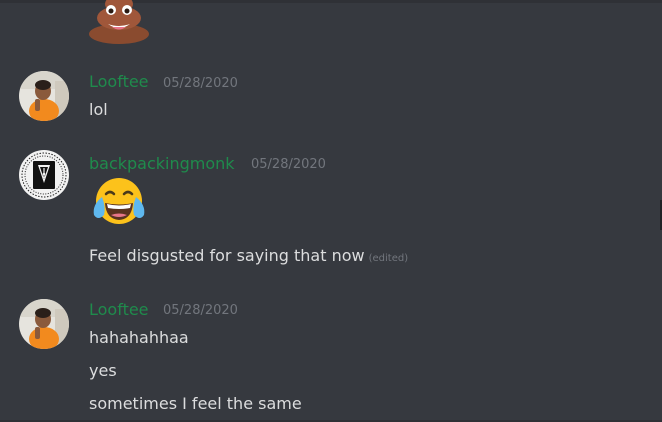  I want to click on message-text: hahahahhaa, so click(139, 337).